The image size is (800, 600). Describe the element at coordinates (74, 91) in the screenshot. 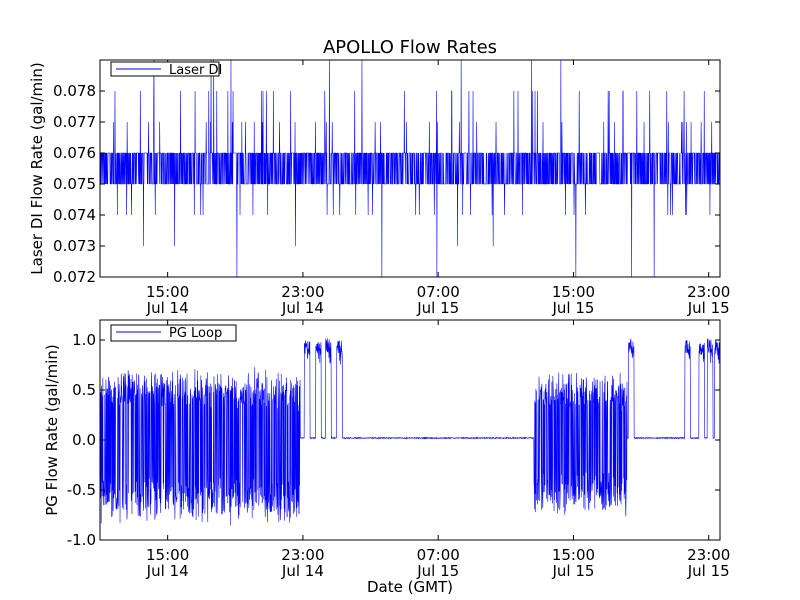

I see `y-tick-label: 0.078` at that location.